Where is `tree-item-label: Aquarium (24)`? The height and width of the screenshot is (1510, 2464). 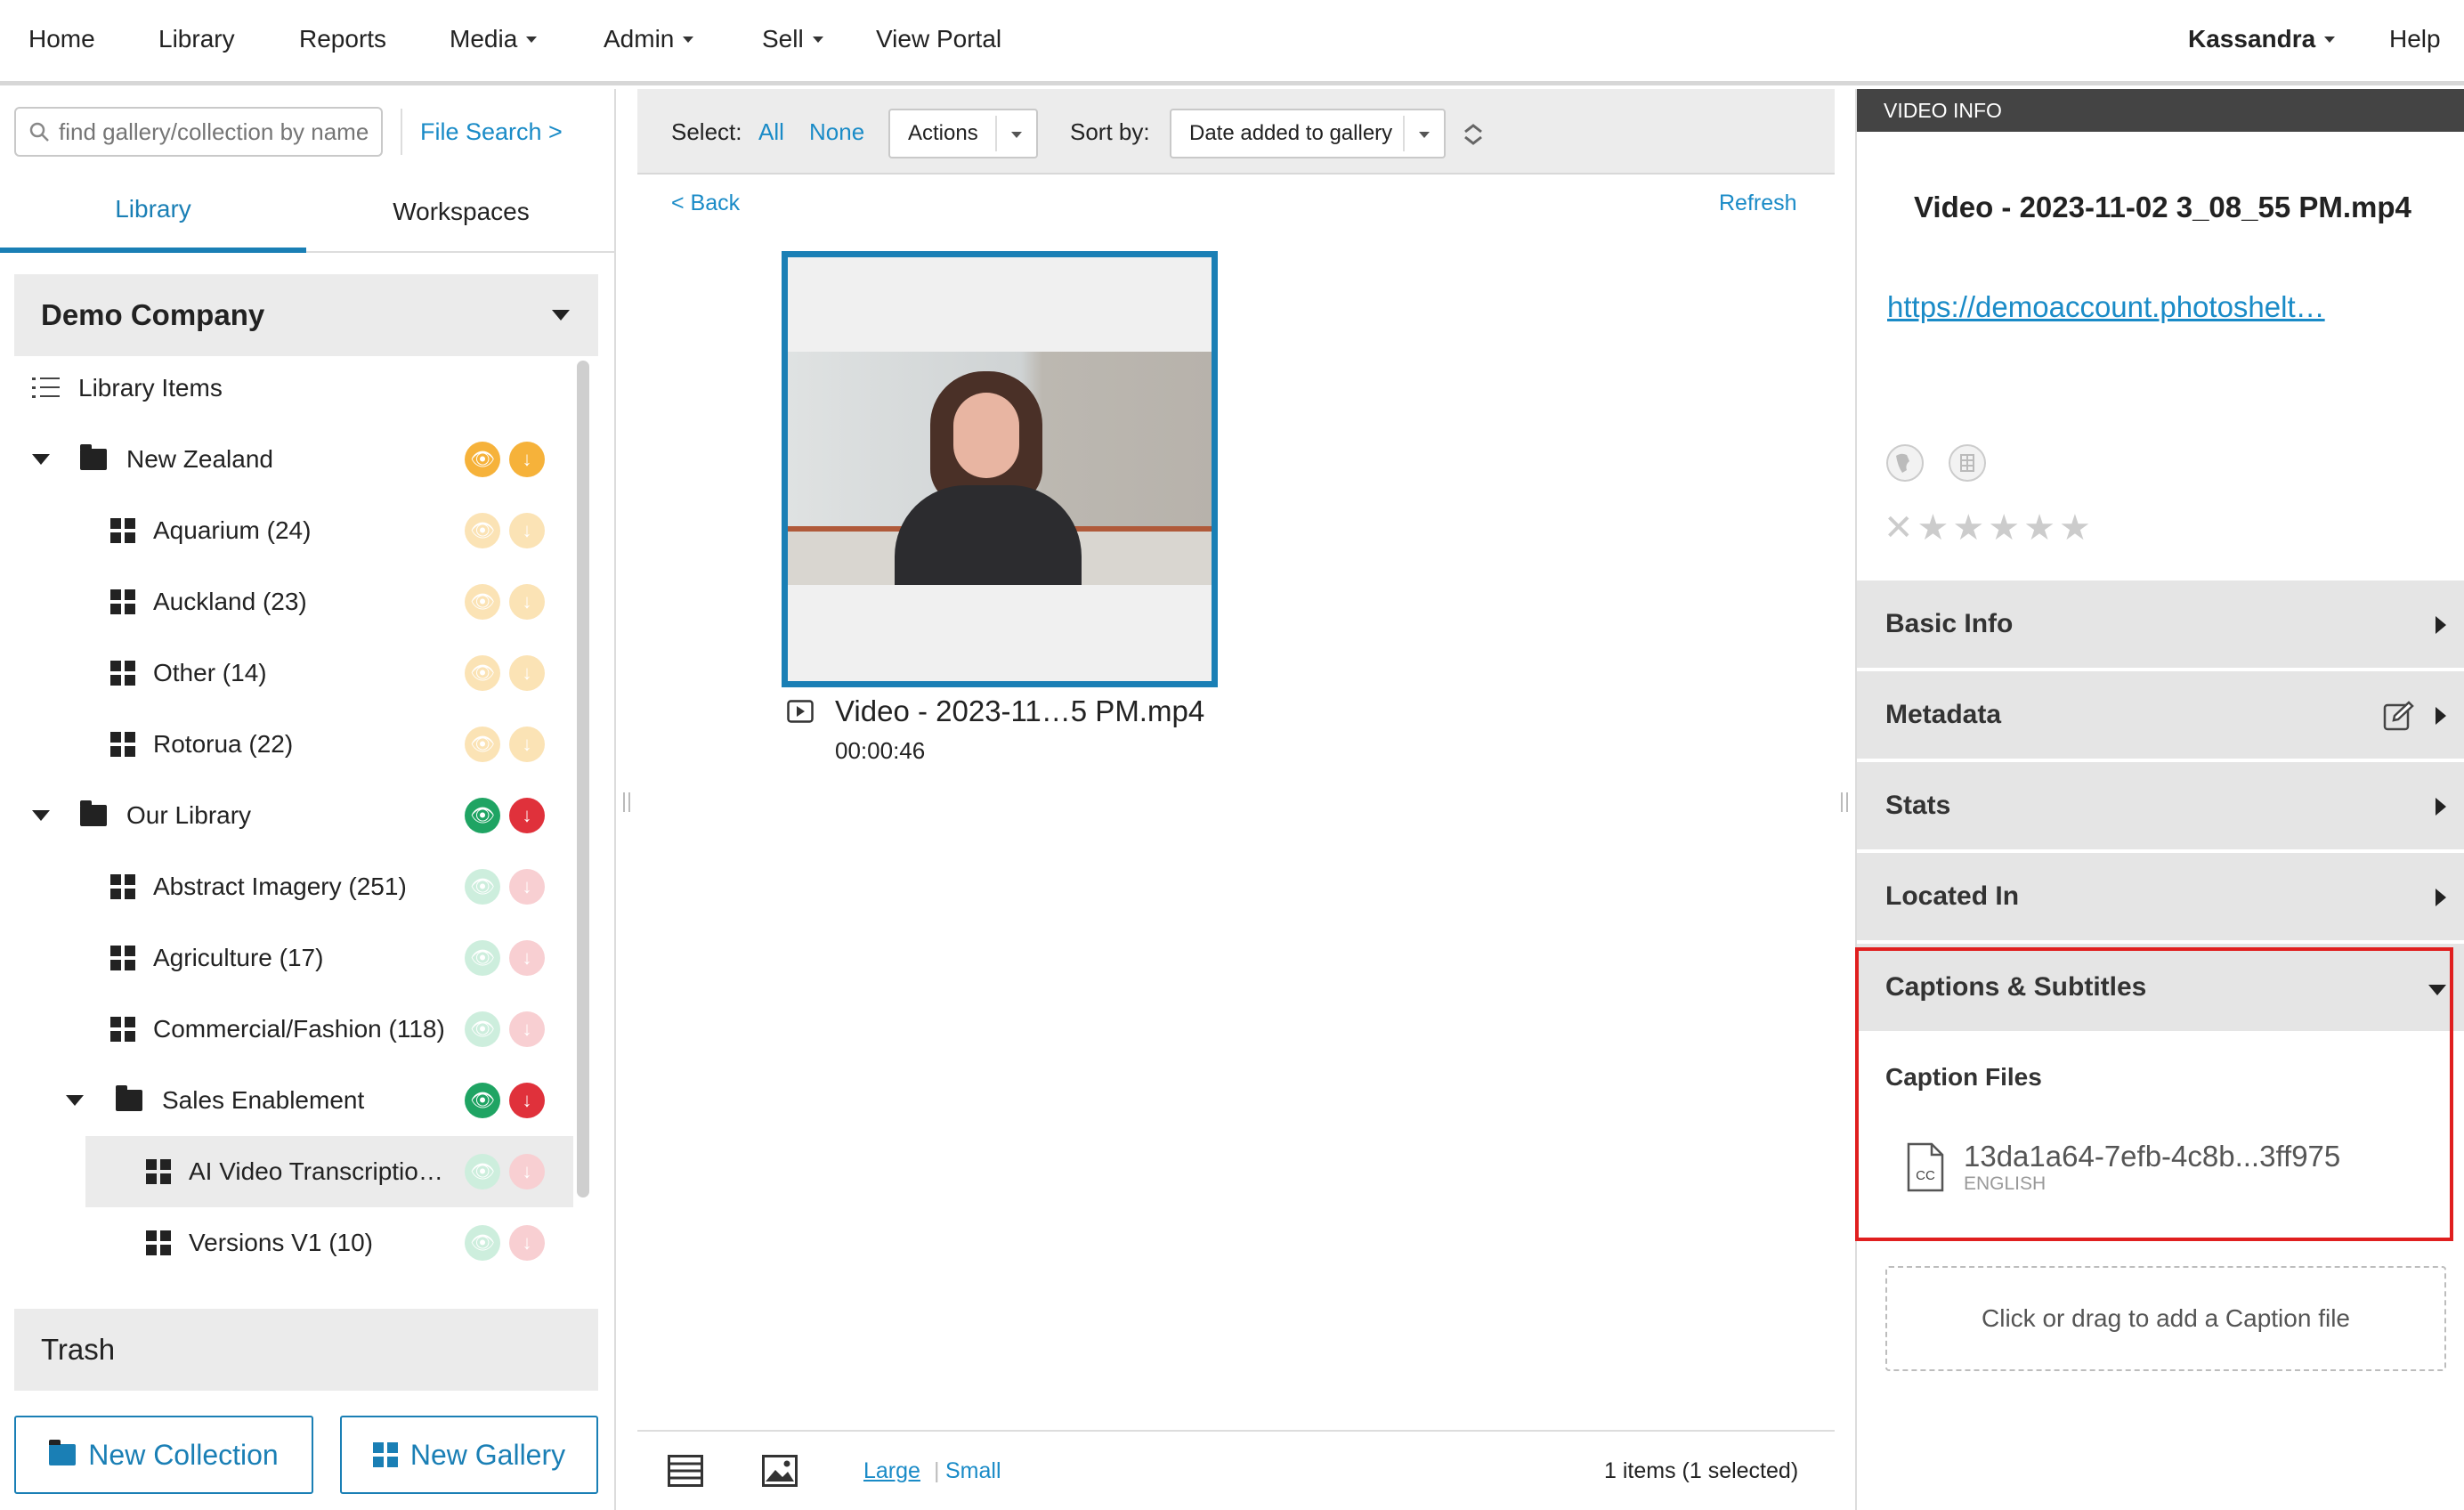 tree-item-label: Aquarium (24) is located at coordinates (232, 530).